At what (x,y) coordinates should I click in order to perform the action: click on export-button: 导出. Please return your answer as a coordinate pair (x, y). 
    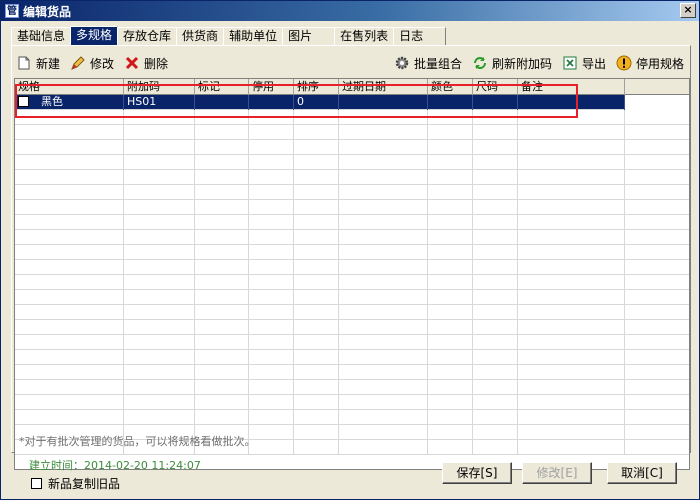
    Looking at the image, I should click on (584, 63).